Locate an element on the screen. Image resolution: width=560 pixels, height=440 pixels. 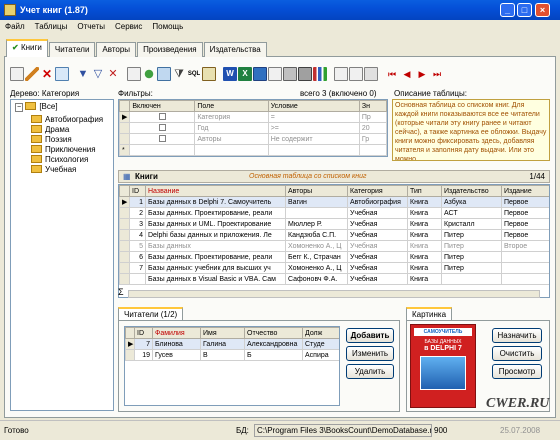
filter-field: Год is located at coordinates (231, 128).